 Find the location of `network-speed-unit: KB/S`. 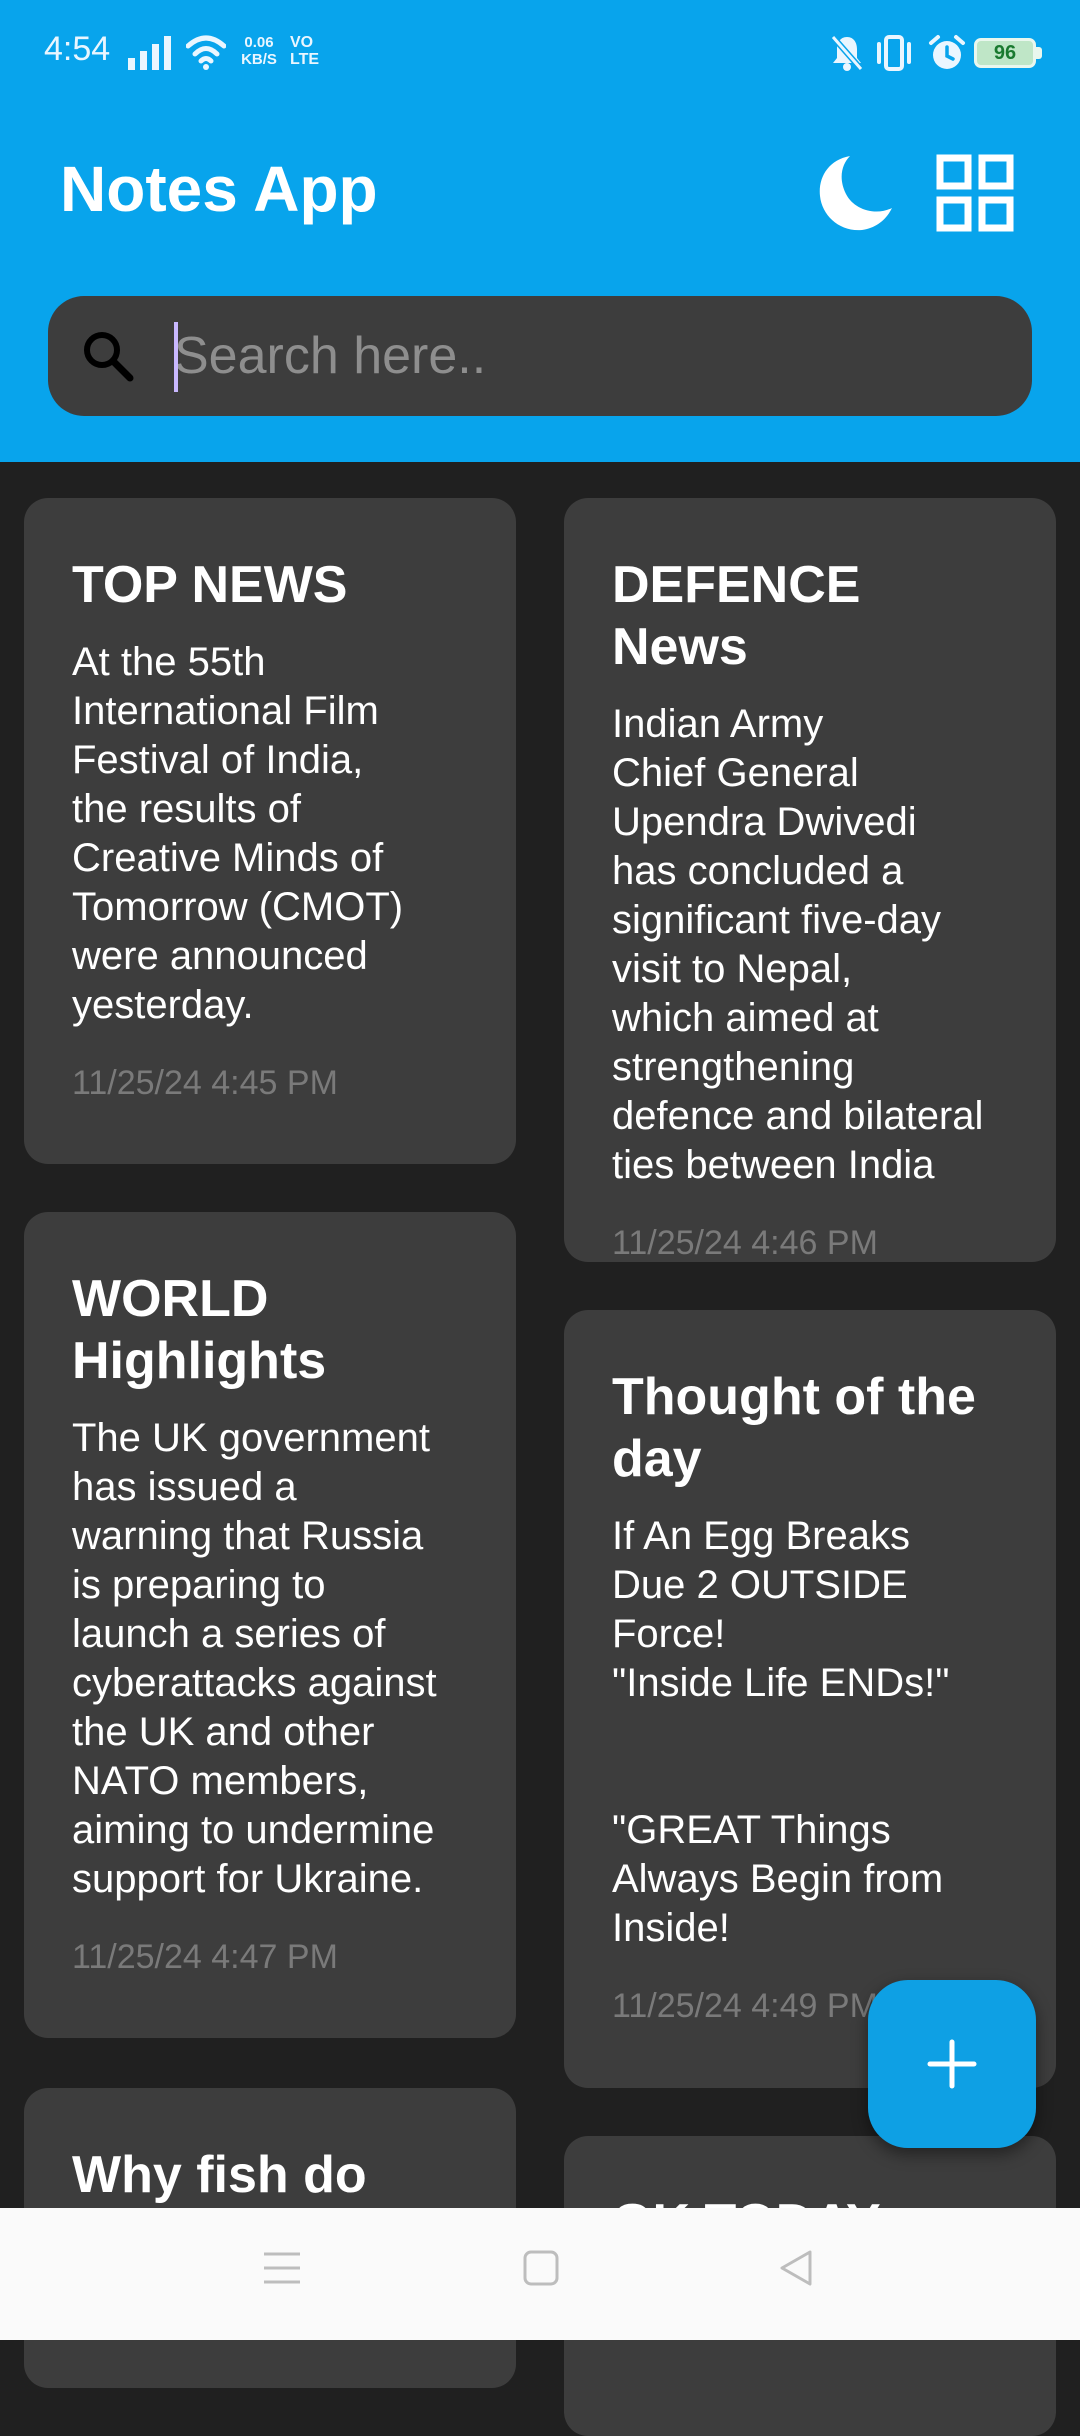

network-speed-unit: KB/S is located at coordinates (259, 59).